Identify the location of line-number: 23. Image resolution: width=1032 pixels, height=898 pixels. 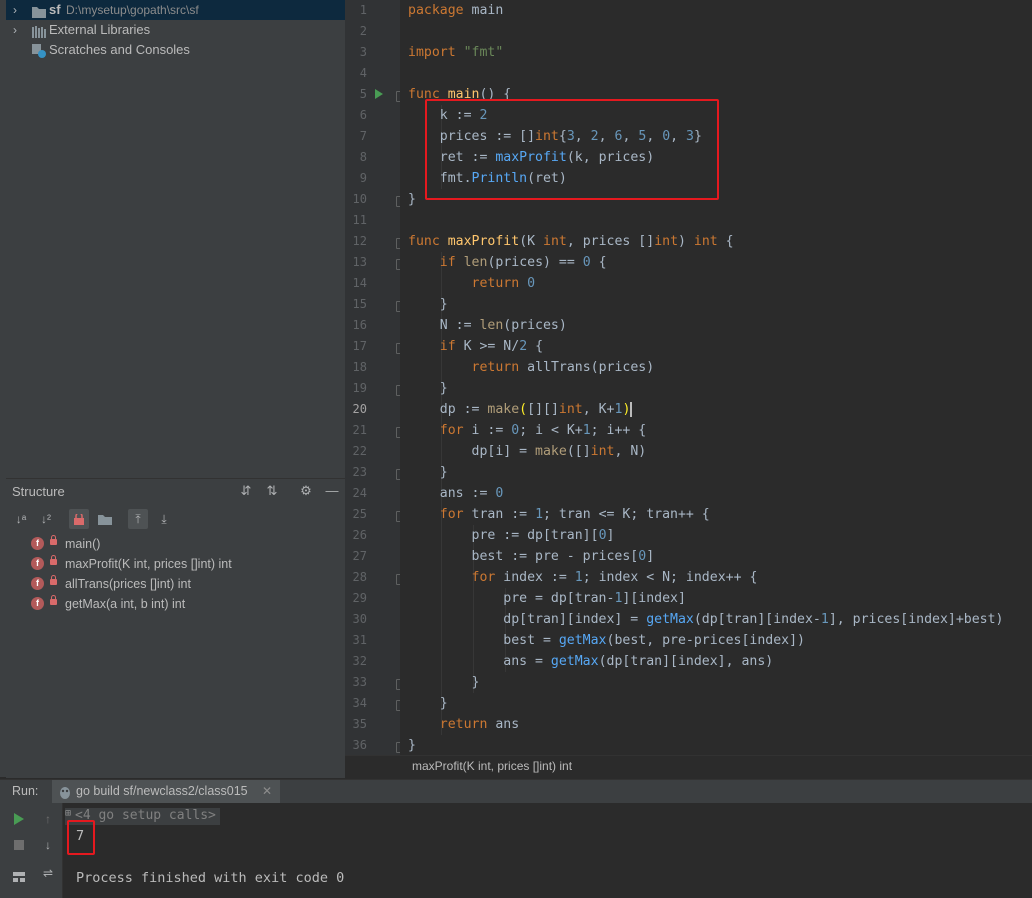
(359, 472).